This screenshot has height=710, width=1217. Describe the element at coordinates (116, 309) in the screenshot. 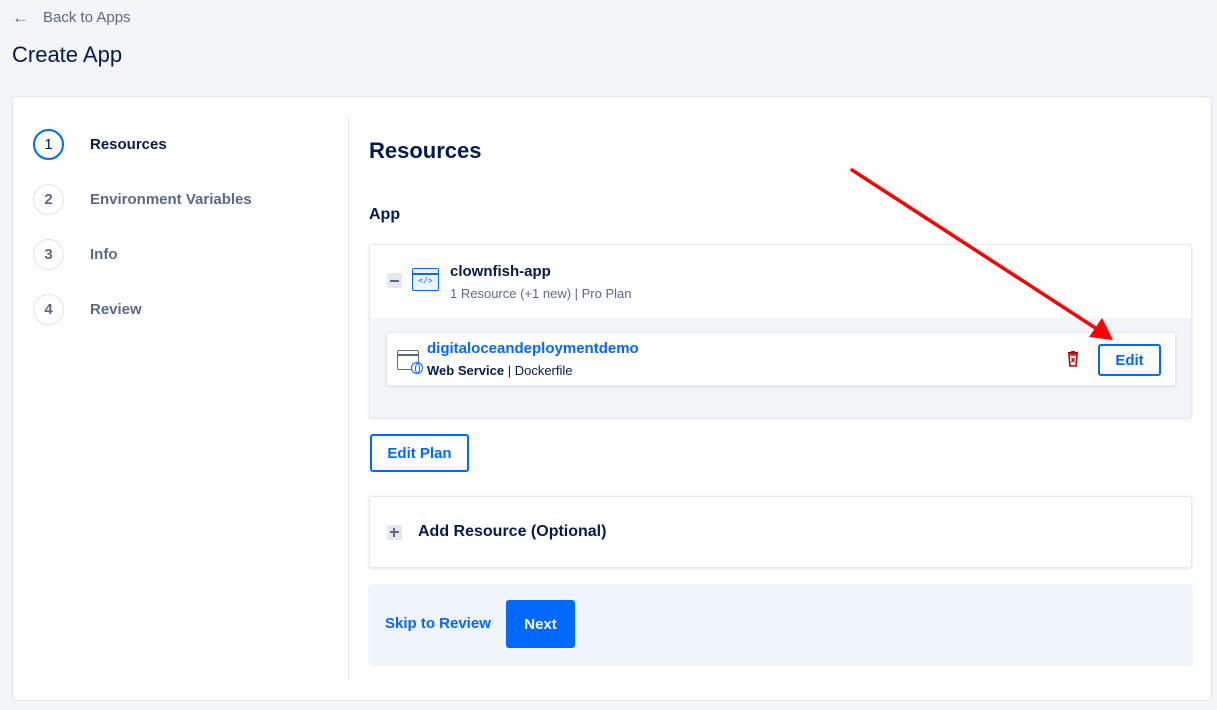

I see `step-label: Review` at that location.